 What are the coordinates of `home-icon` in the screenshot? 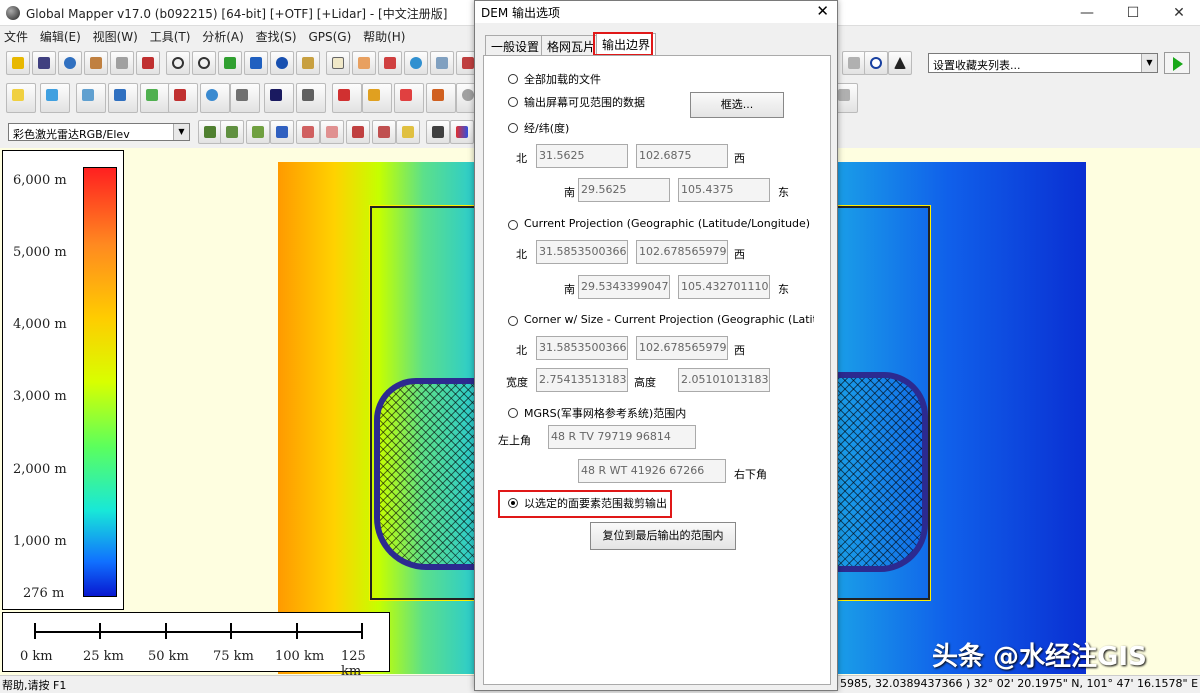 It's located at (256, 63).